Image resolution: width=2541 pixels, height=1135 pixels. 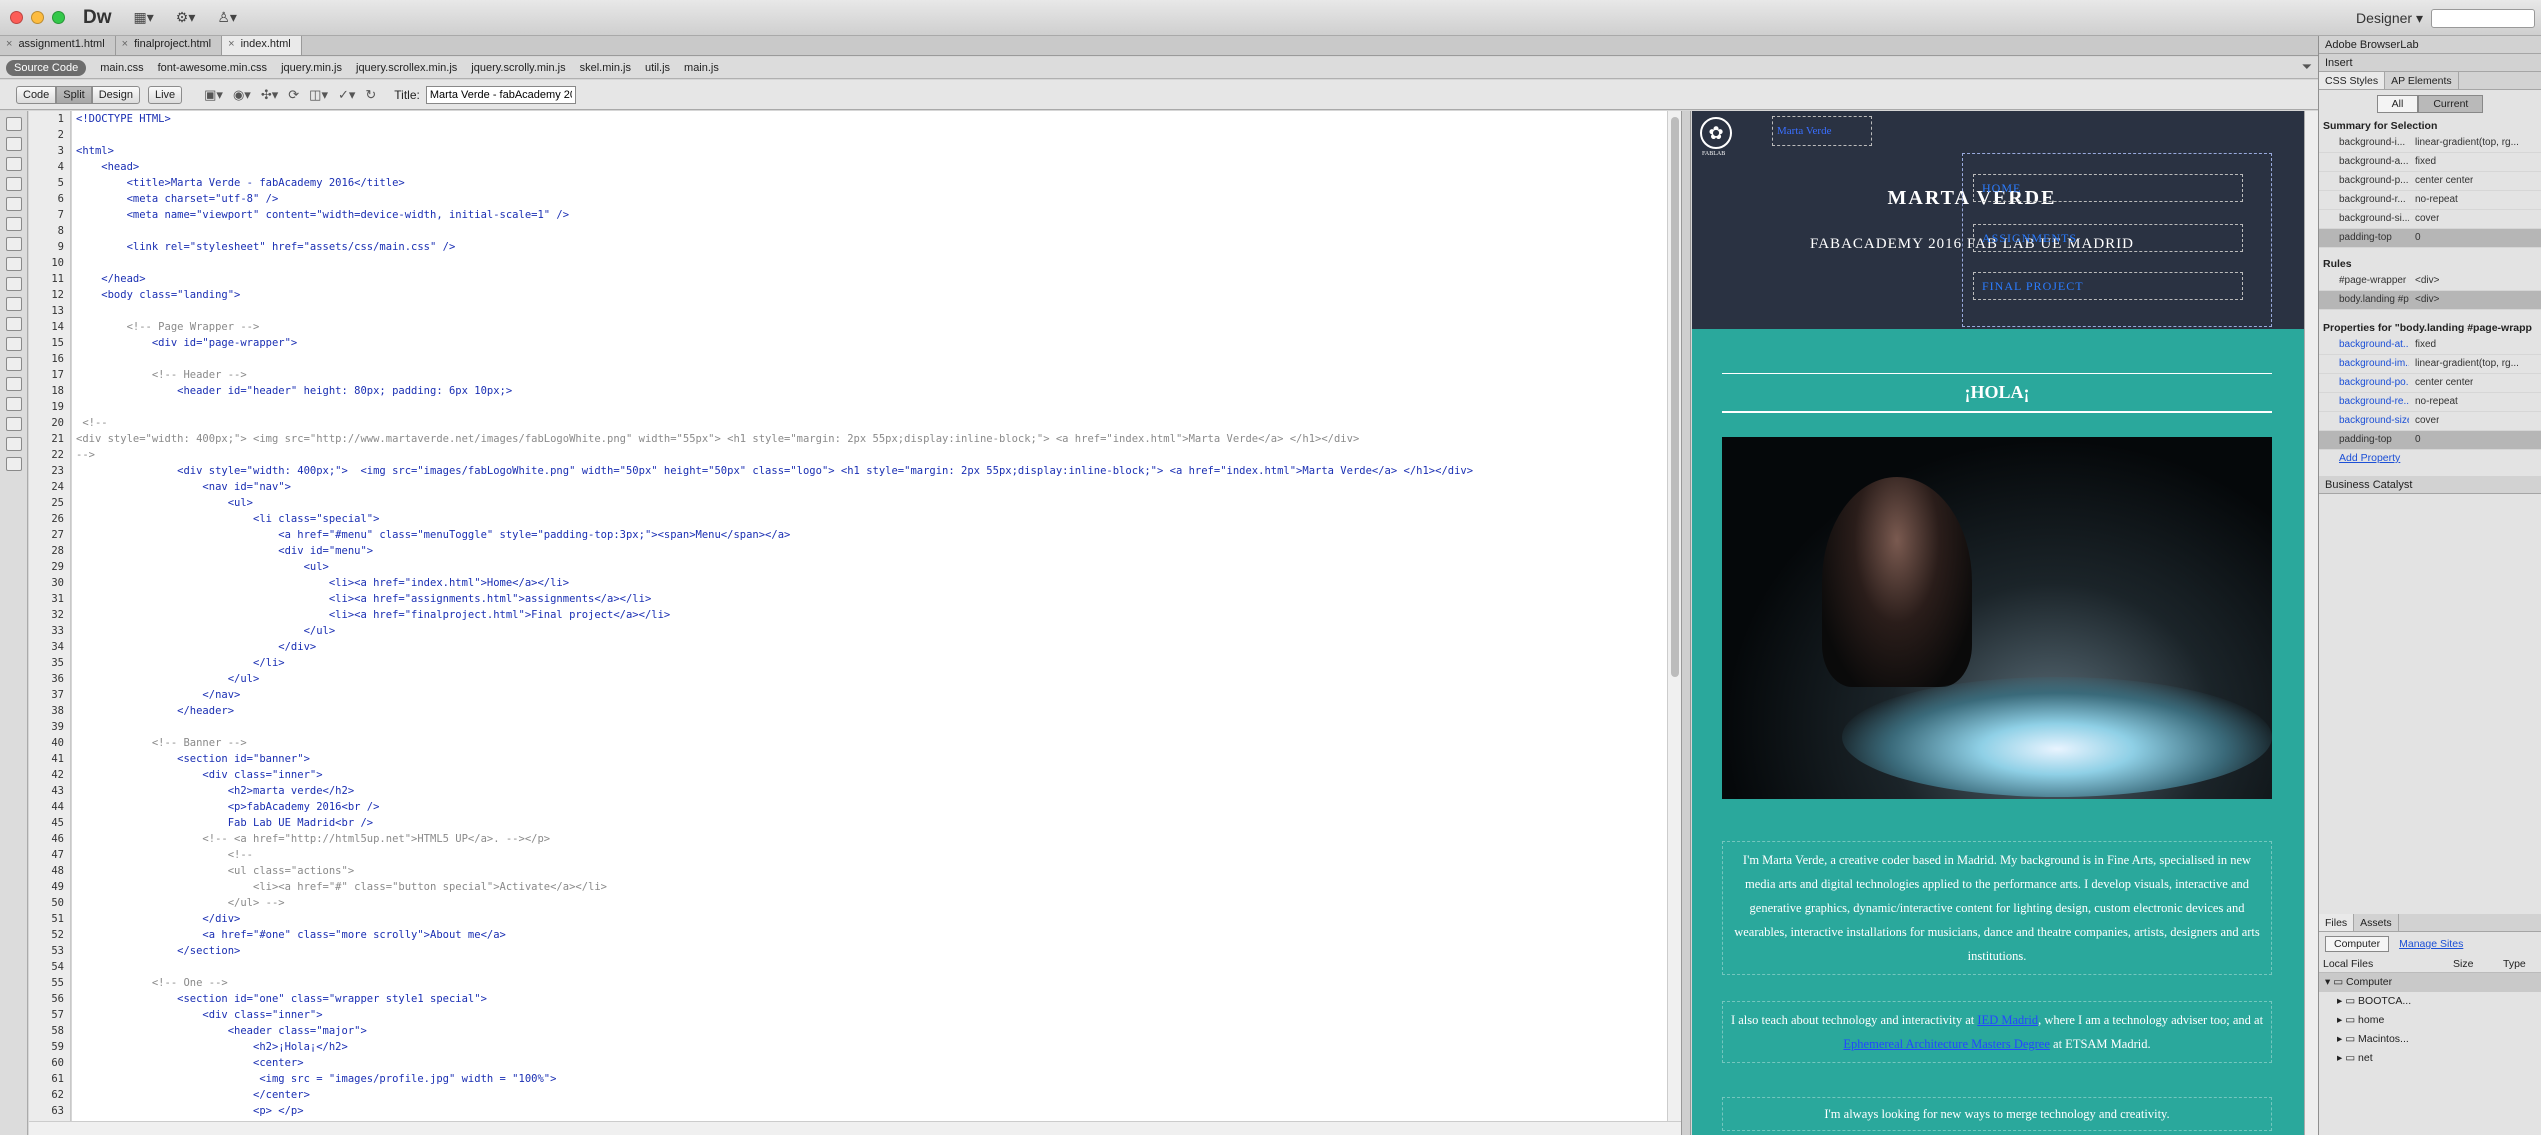 What do you see at coordinates (871, 1095) in the screenshot?
I see `code-line: </center>` at bounding box center [871, 1095].